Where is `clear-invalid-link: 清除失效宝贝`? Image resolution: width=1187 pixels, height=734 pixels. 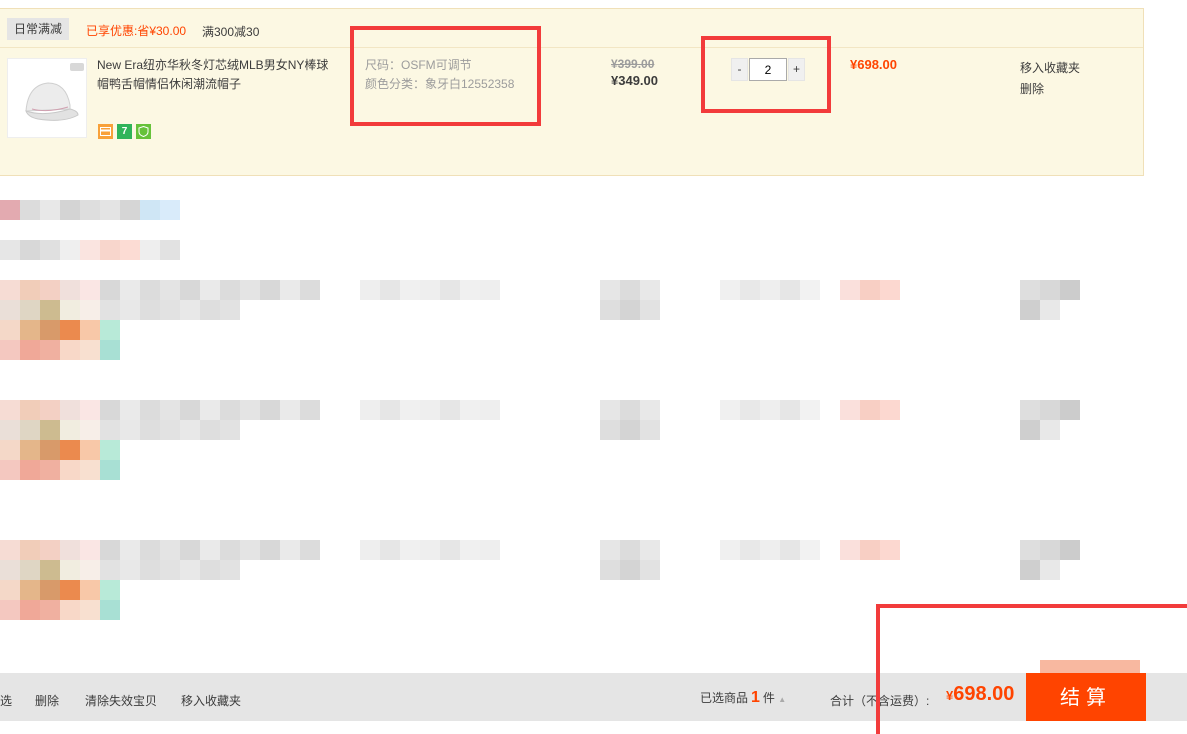
clear-invalid-link: 清除失效宝贝 is located at coordinates (121, 700).